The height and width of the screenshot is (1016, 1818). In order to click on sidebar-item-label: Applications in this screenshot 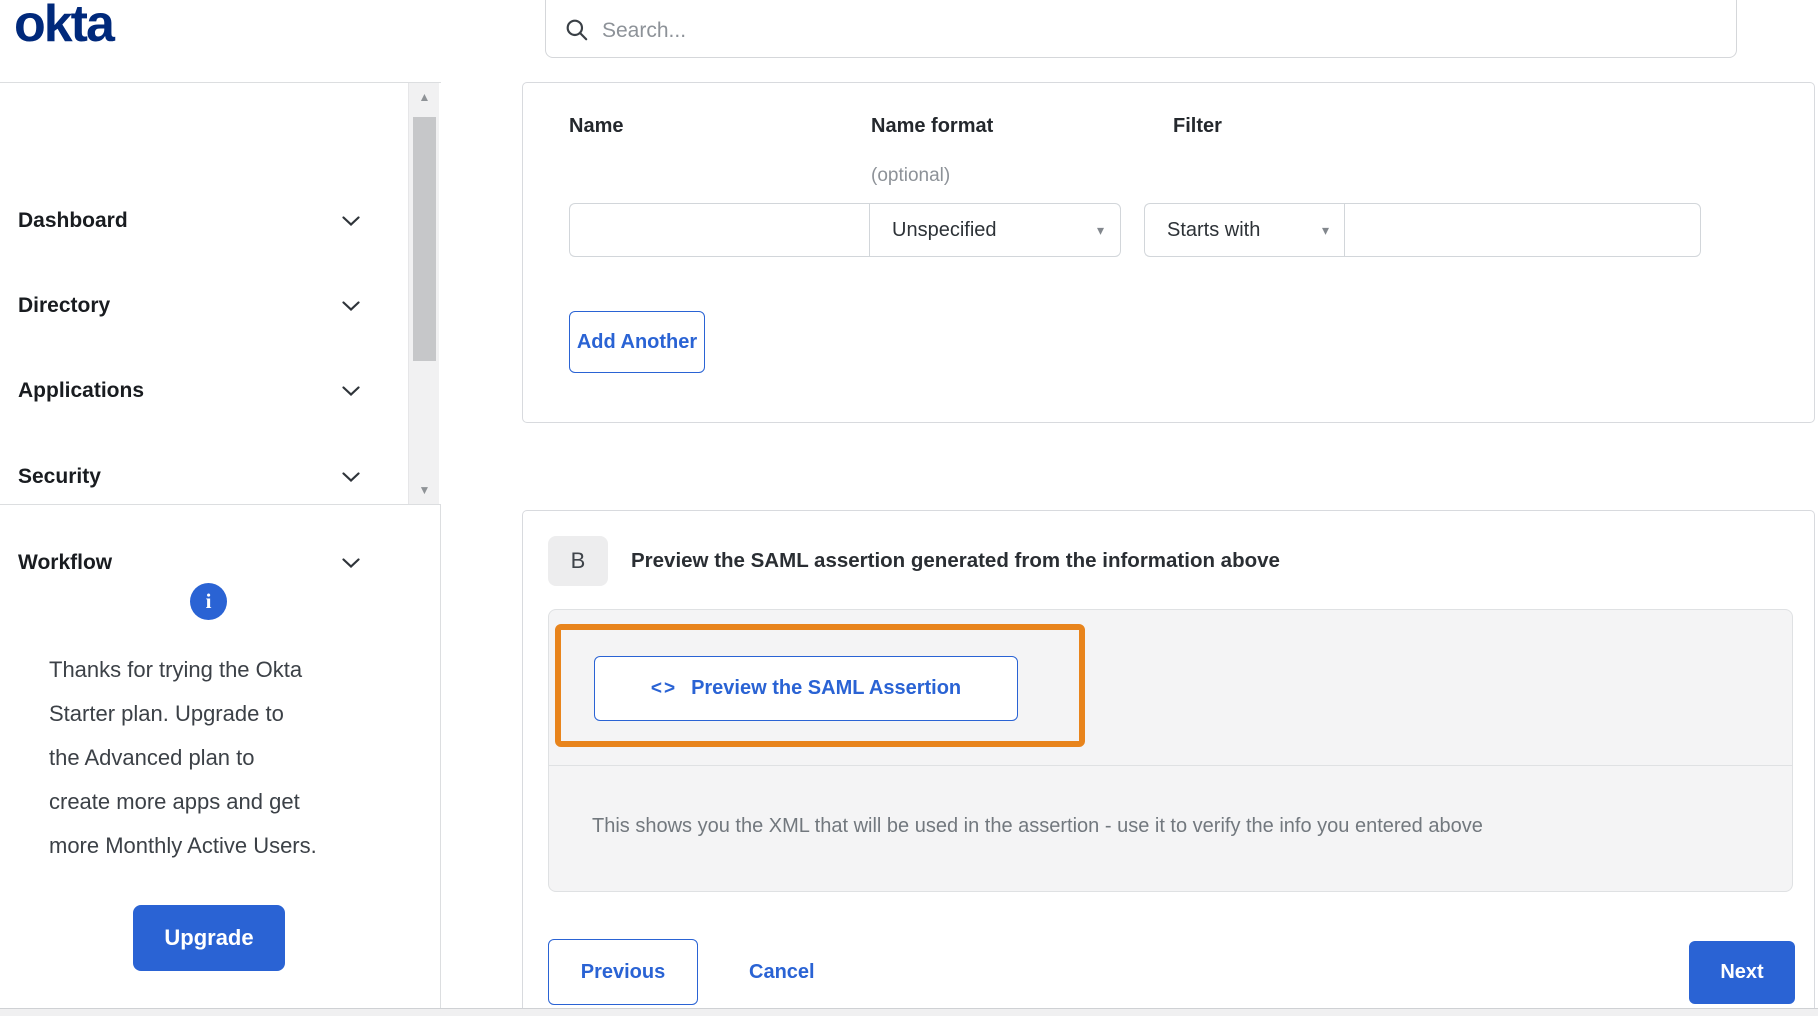, I will do `click(81, 390)`.